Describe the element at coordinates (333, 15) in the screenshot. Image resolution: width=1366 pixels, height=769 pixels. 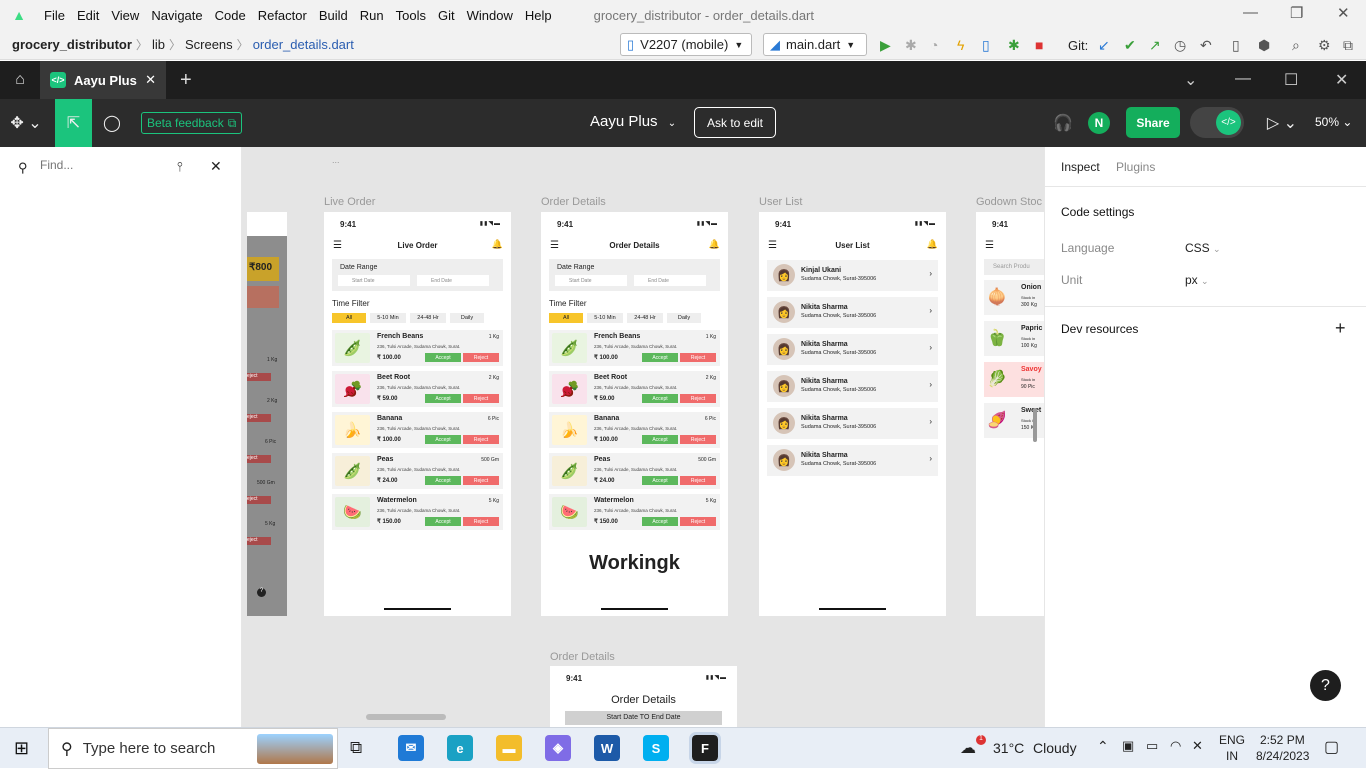
I see `menu-build: Build` at that location.